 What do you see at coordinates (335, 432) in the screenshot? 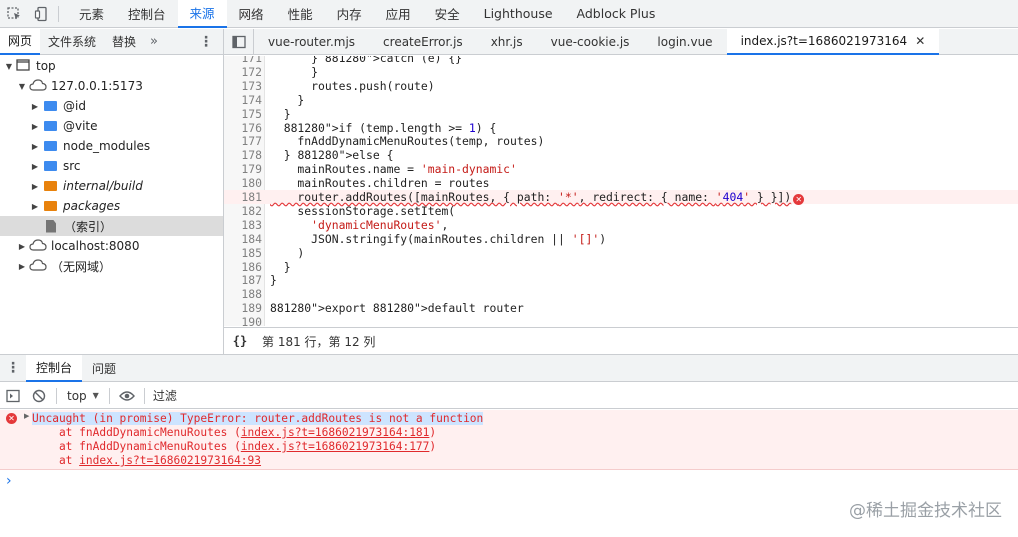
I see `stack-frame-link: index.js?t=1686021973164:181` at bounding box center [335, 432].